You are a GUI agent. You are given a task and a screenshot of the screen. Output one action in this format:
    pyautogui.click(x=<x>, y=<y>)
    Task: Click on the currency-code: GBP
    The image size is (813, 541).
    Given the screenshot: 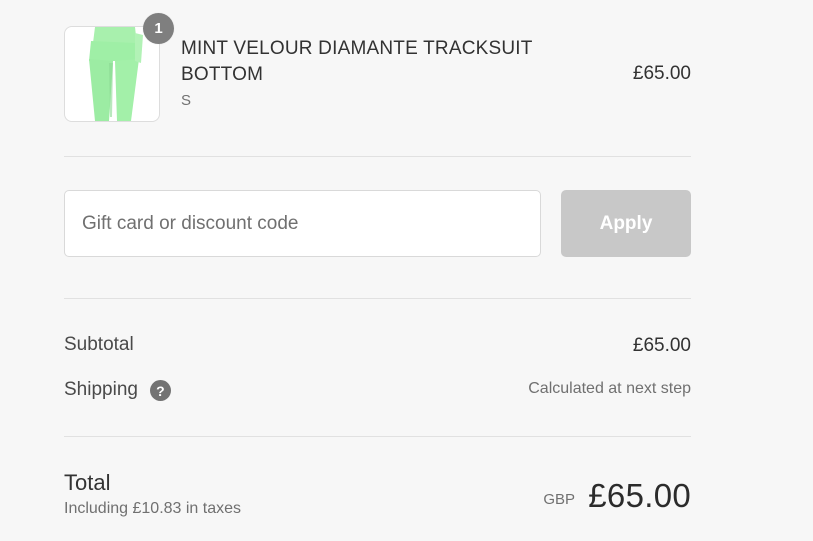 What is the action you would take?
    pyautogui.click(x=559, y=499)
    